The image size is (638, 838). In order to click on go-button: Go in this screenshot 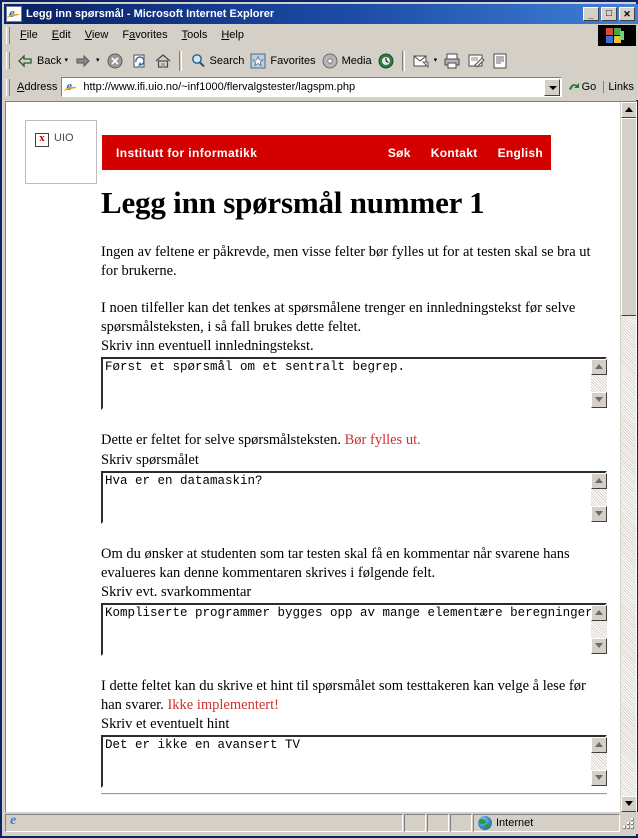, I will do `click(583, 87)`.